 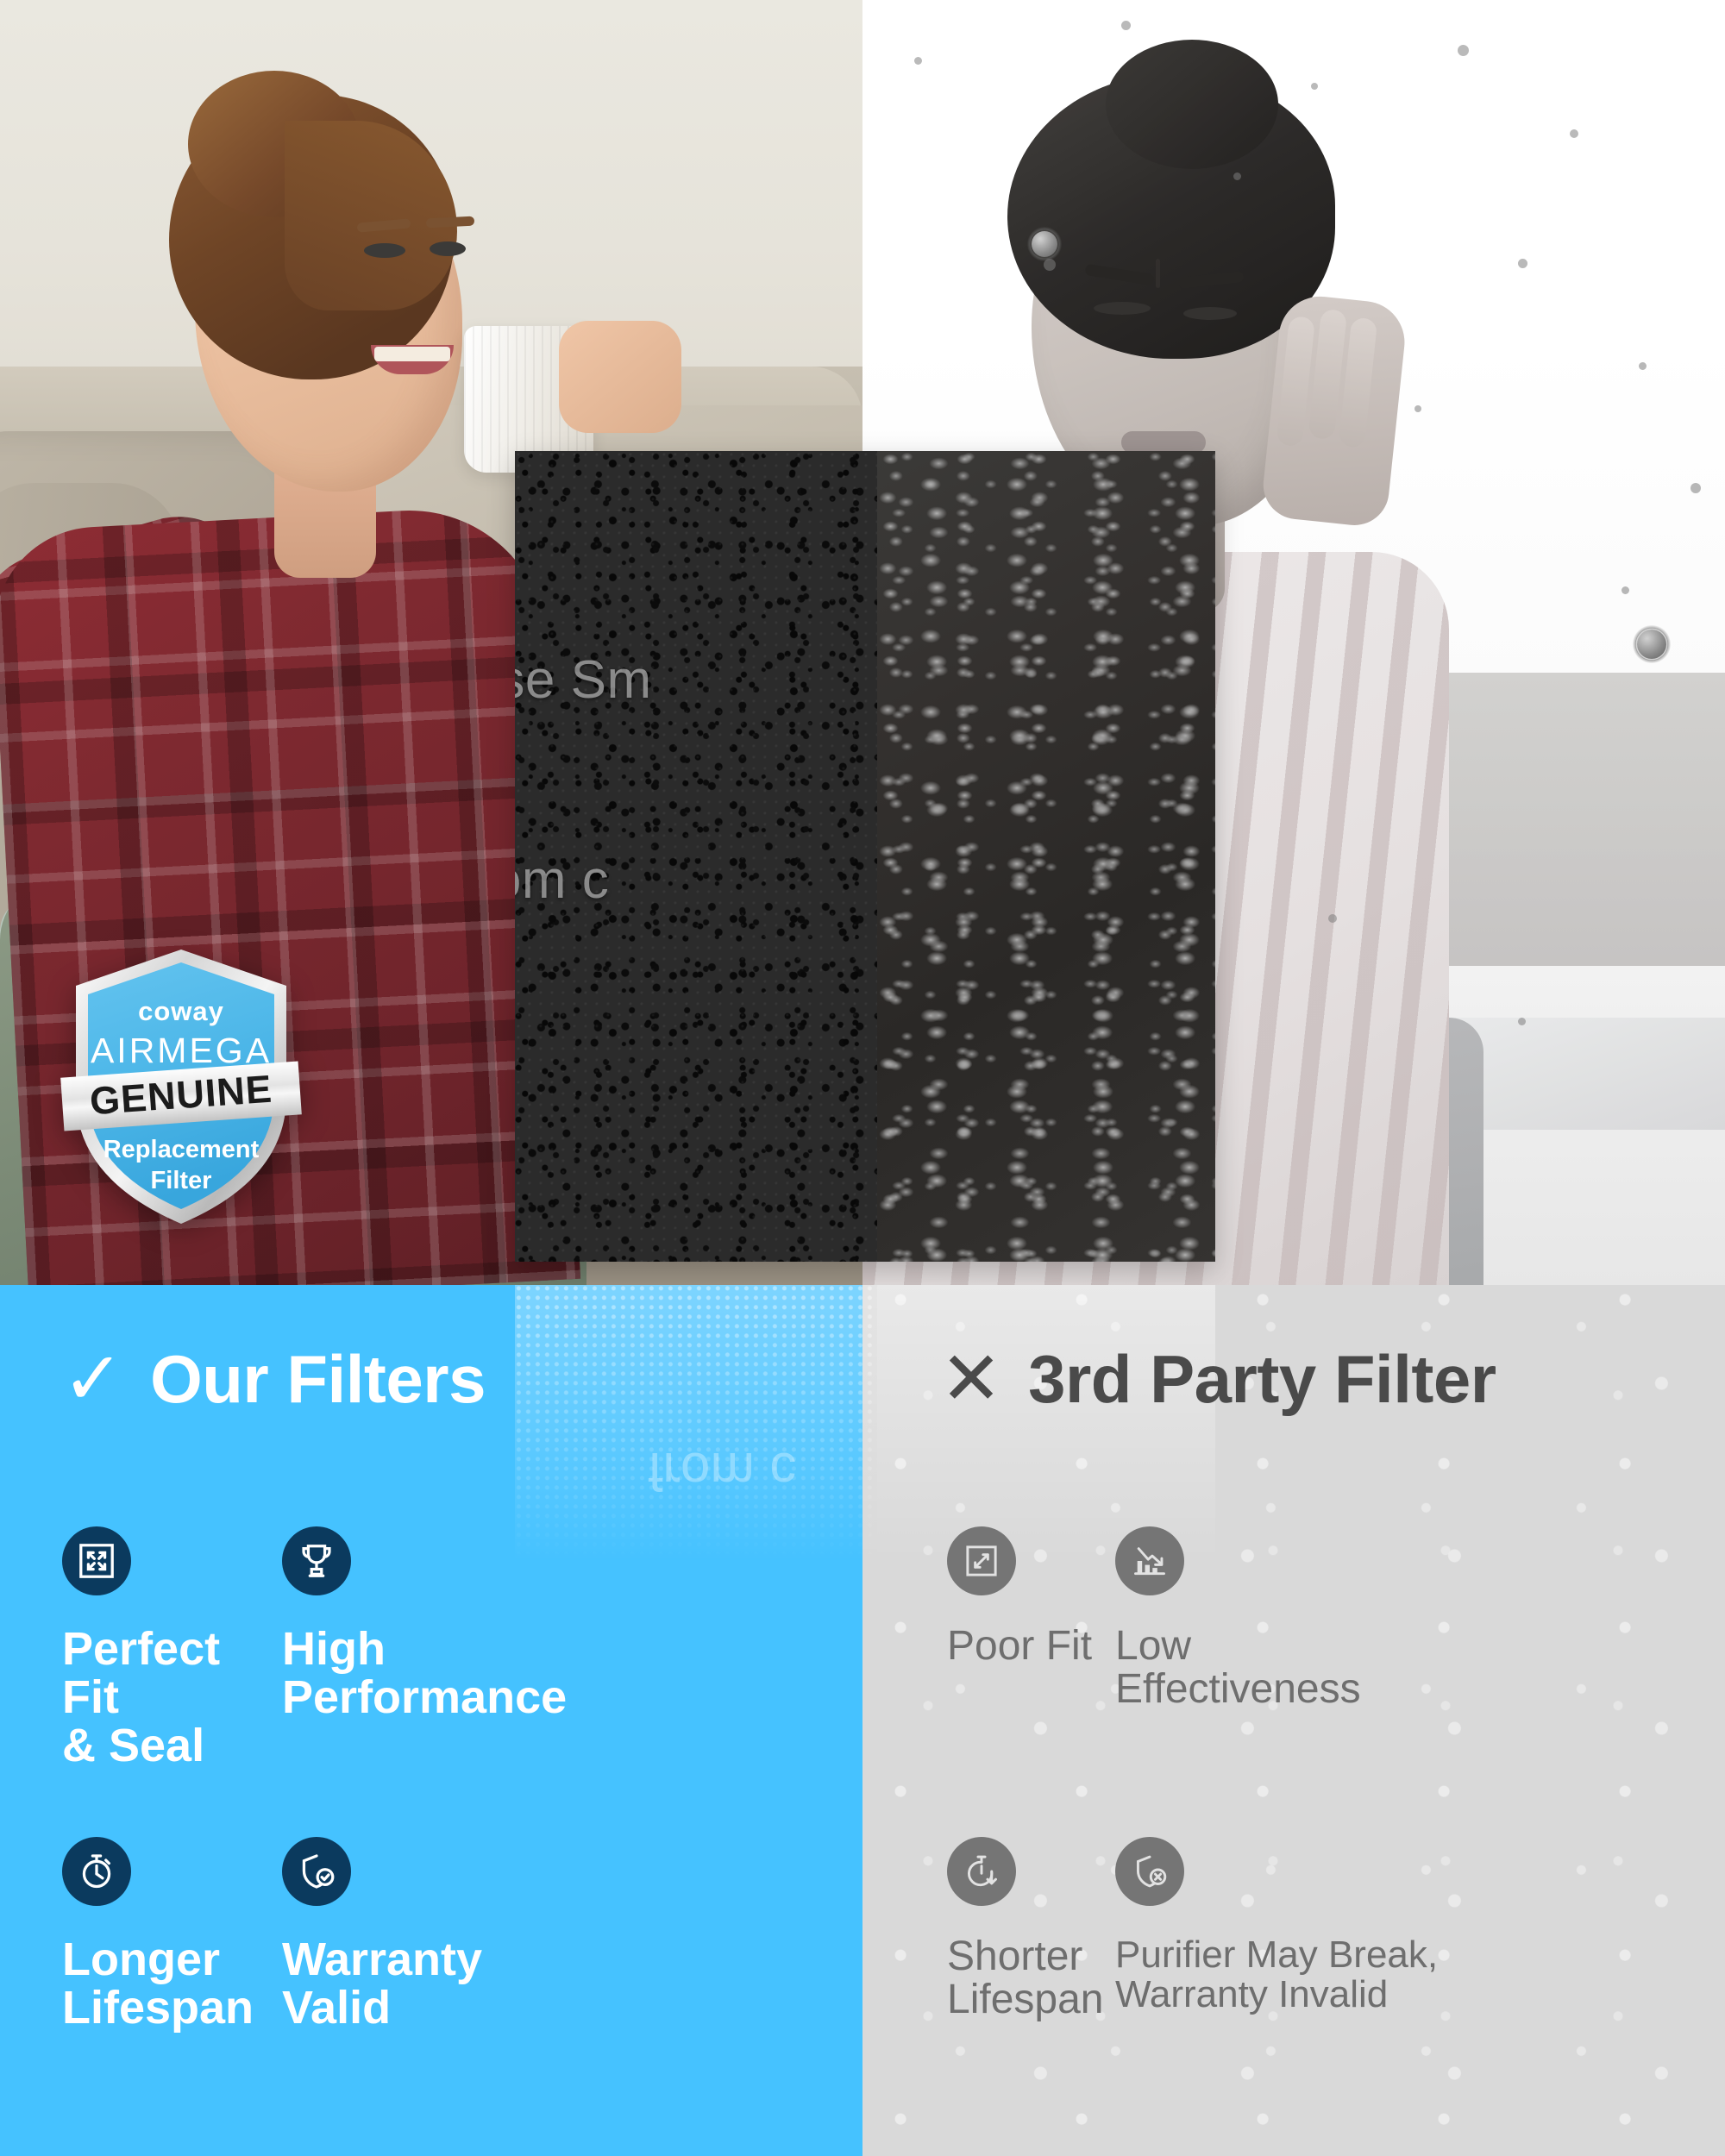 I want to click on drawback-low-effectiveness: Low Effectiveness, so click(x=1410, y=1681).